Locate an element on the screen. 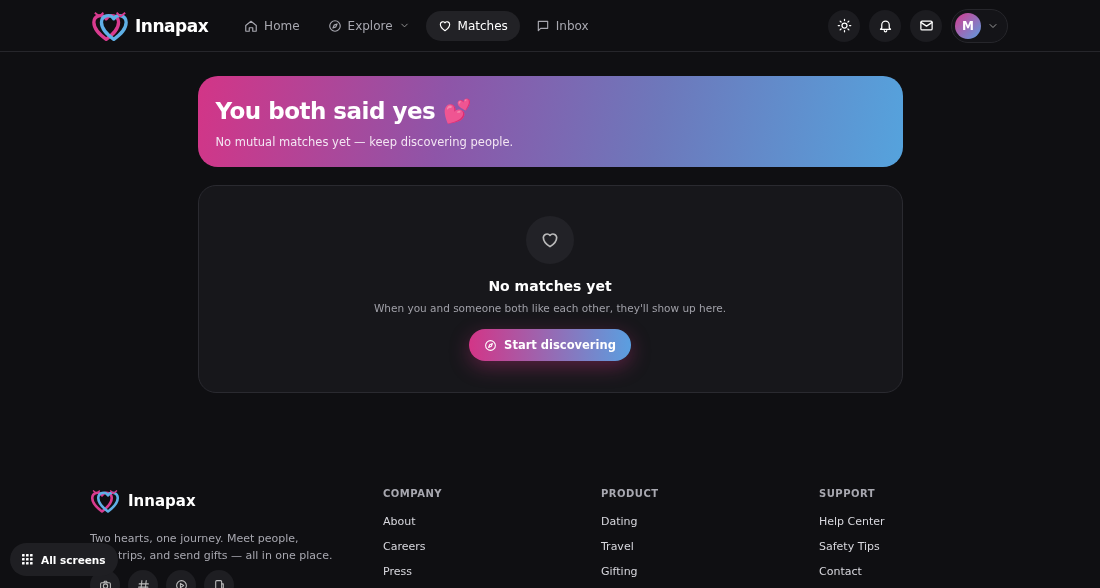  footer-brand: Innapax is located at coordinates (162, 501).